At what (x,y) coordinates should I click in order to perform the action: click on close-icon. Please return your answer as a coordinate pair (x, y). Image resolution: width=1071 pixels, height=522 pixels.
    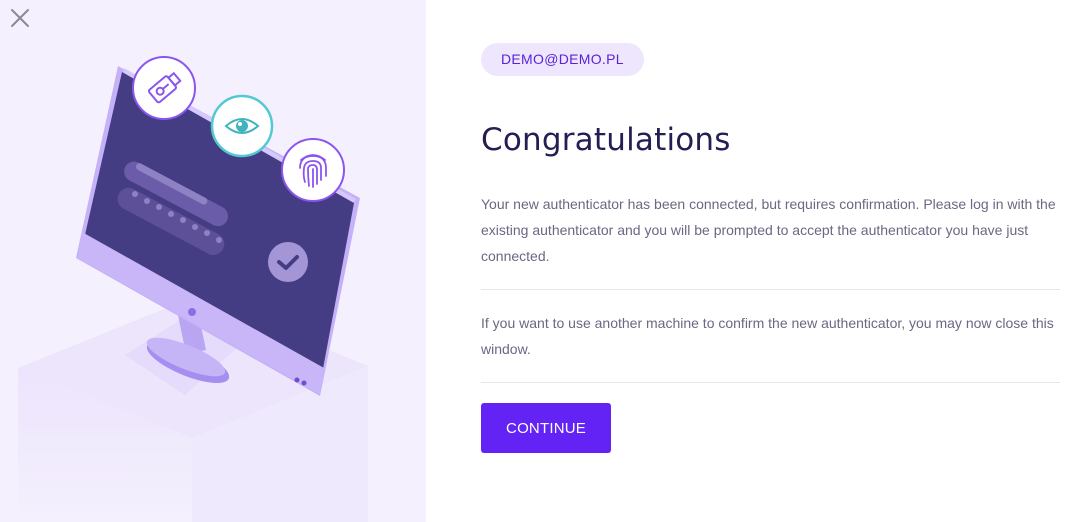
    Looking at the image, I should click on (20, 18).